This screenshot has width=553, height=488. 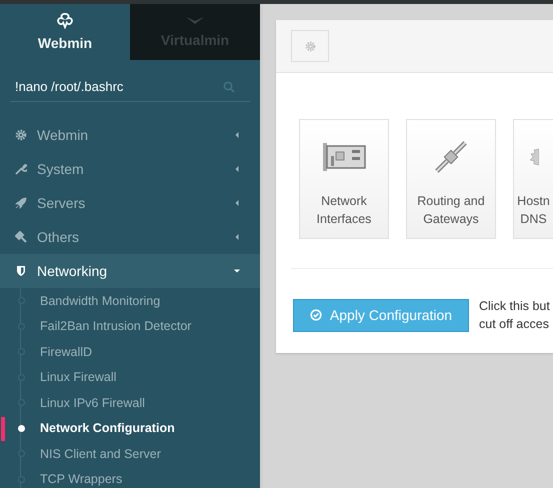 I want to click on chevron-icon, so click(x=195, y=21).